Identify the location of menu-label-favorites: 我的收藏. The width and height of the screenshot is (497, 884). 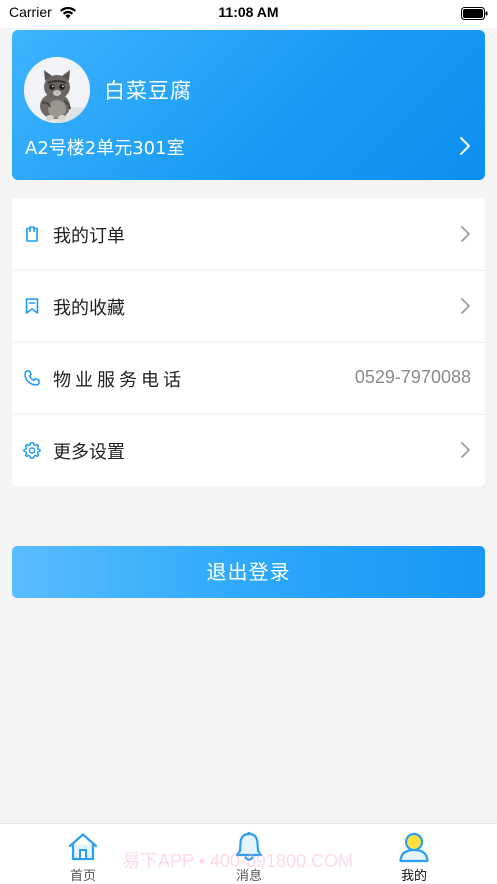
(89, 308).